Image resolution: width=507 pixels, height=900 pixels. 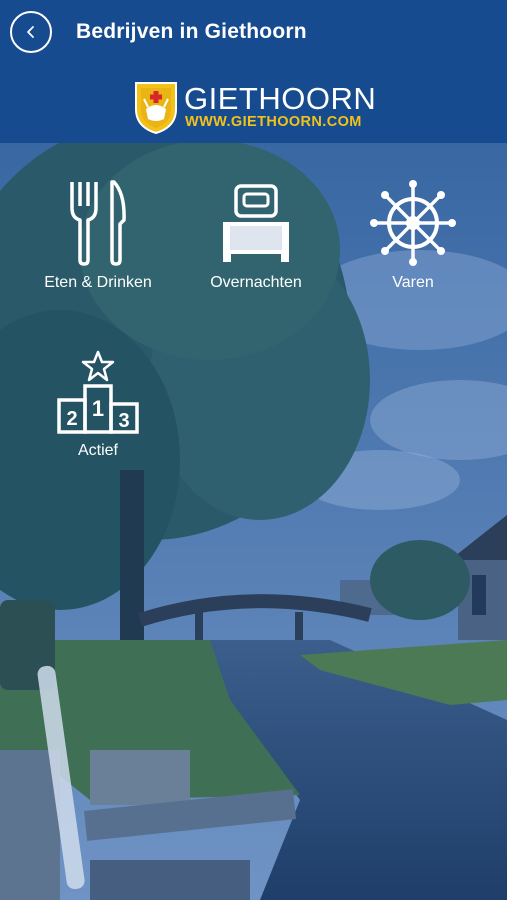 What do you see at coordinates (413, 223) in the screenshot?
I see `ship-wheel-icon` at bounding box center [413, 223].